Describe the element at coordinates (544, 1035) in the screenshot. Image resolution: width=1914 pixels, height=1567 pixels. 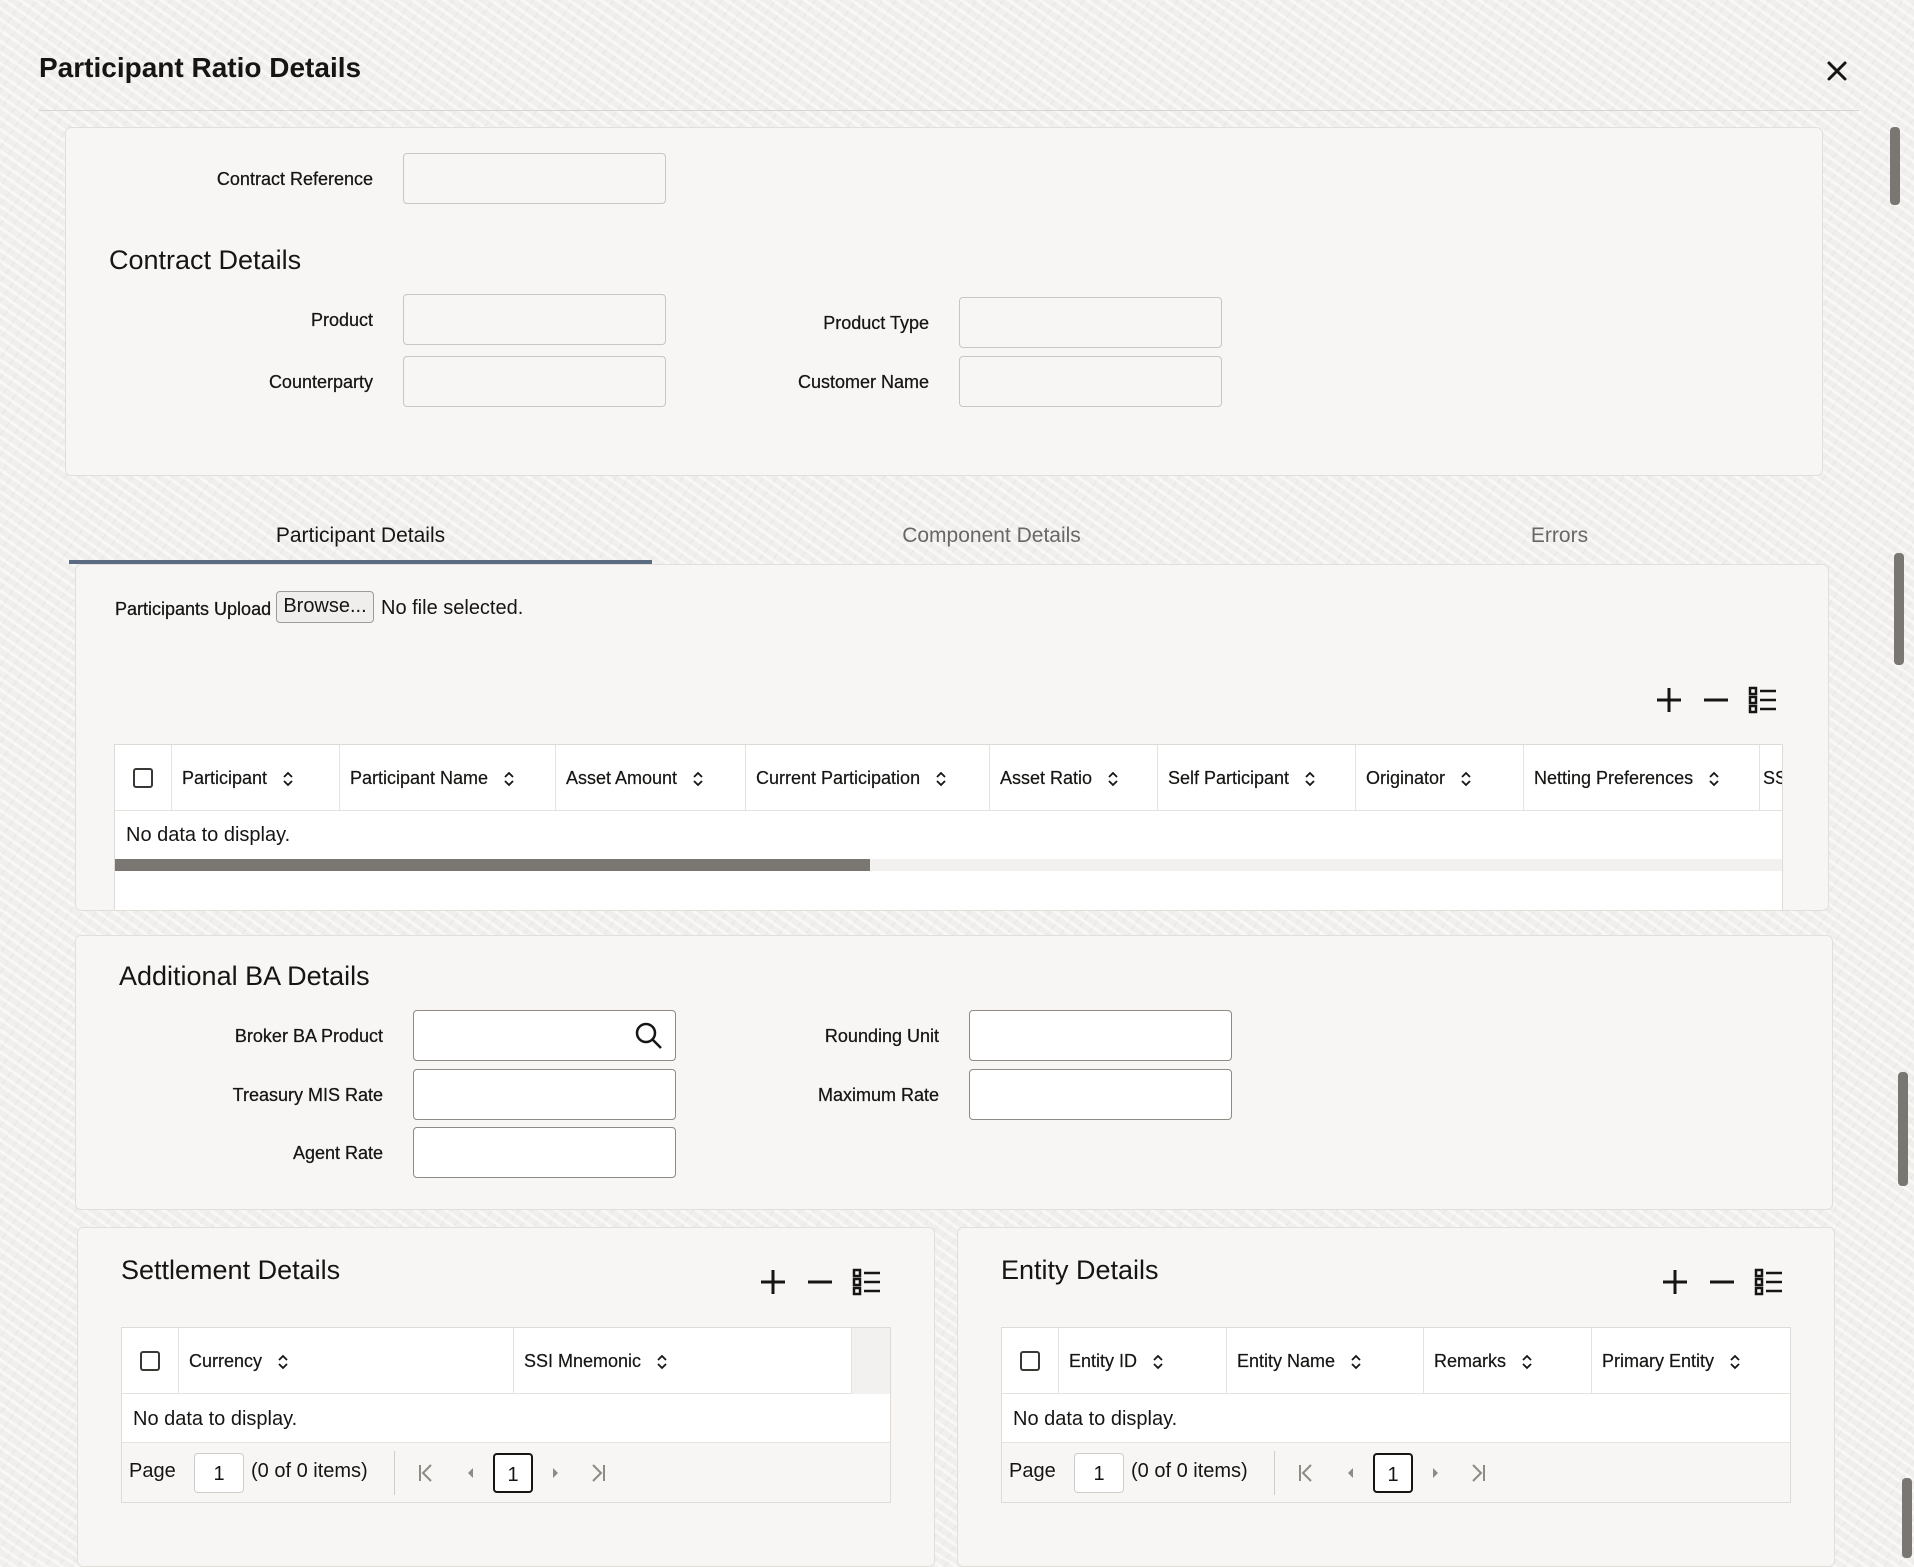
I see `broker-ba-product-input` at that location.